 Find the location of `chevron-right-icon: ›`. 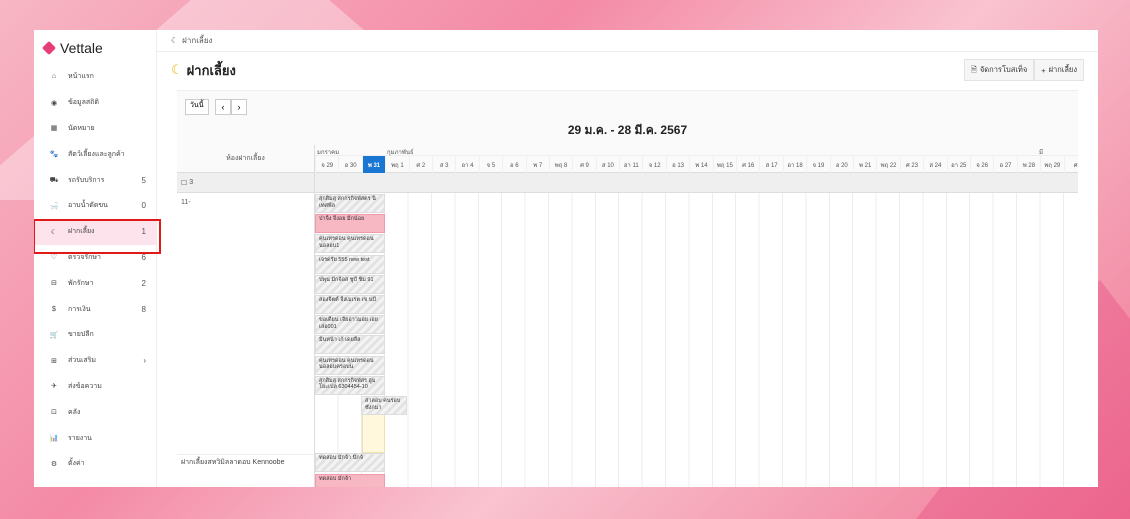

chevron-right-icon: › is located at coordinates (239, 107).